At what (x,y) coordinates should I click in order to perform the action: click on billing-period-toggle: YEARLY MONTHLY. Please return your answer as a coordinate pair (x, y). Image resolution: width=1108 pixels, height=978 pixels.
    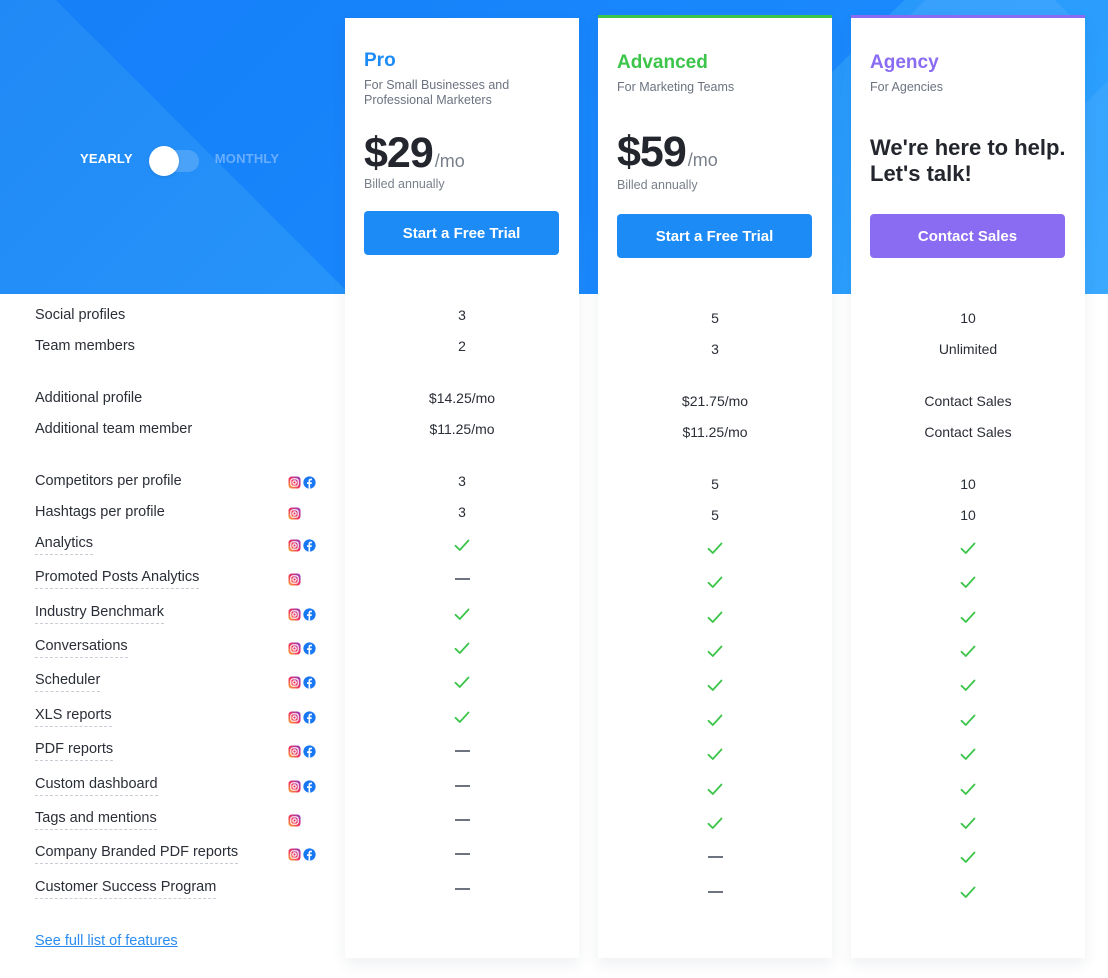
    Looking at the image, I should click on (179, 159).